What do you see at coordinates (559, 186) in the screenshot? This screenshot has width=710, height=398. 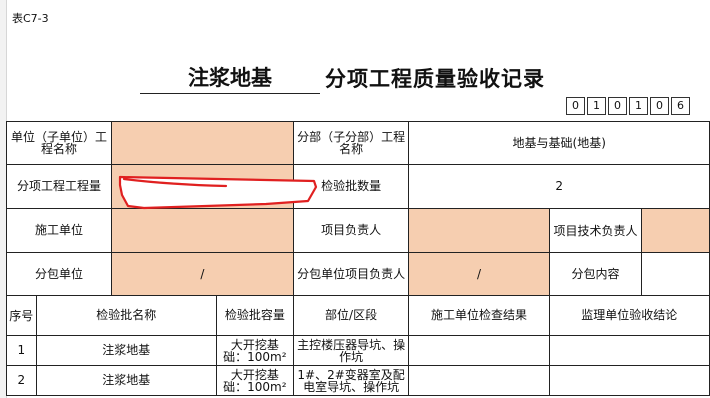 I see `batch-count-value: 2` at bounding box center [559, 186].